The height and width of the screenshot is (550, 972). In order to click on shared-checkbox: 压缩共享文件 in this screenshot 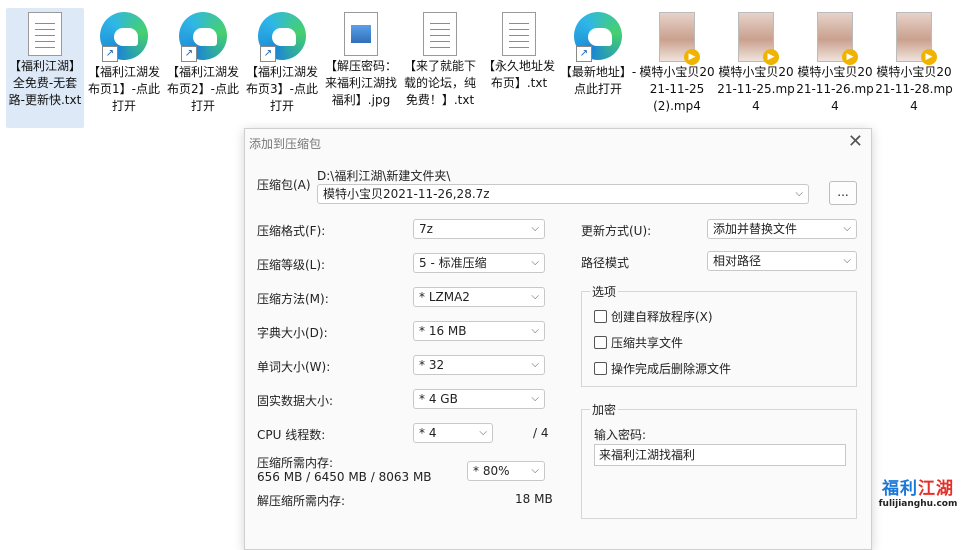, I will do `click(638, 342)`.